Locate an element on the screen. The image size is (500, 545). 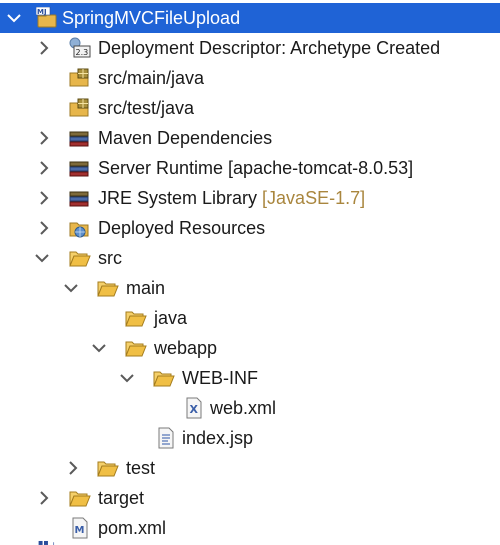
svg-text: MJ is located at coordinates (42, 12).